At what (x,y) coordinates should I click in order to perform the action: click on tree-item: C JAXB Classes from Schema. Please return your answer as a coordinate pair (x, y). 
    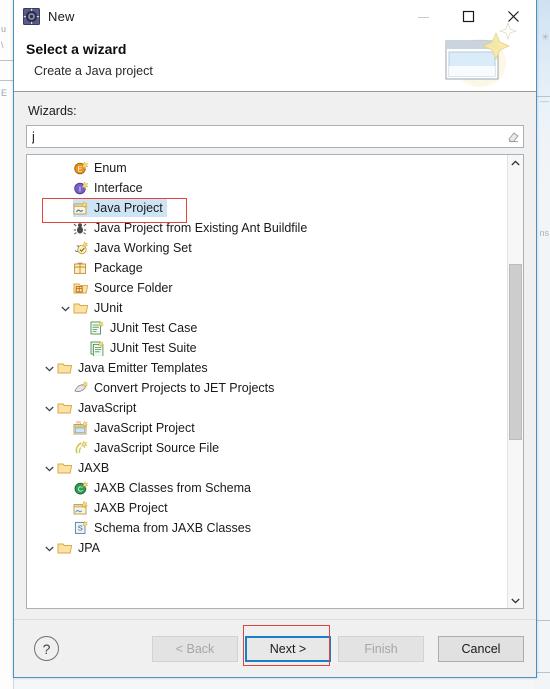
    Looking at the image, I should click on (267, 488).